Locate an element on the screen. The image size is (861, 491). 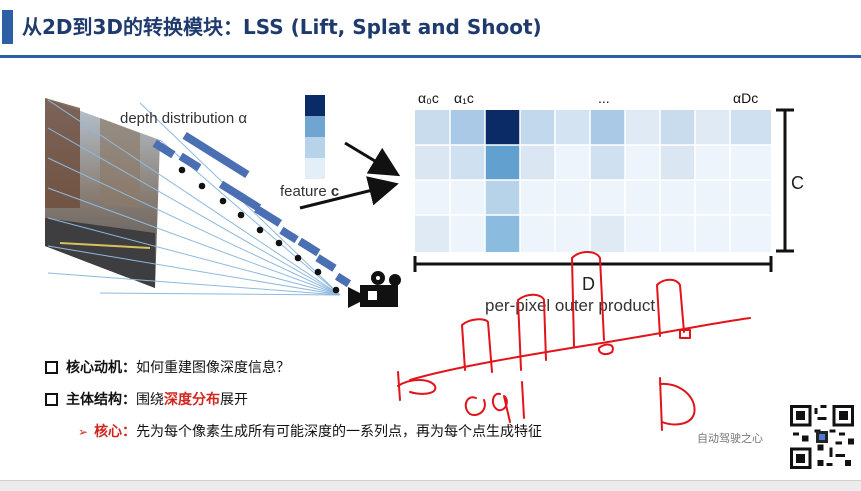
watermark-text: 自动驾驶之心 is located at coordinates (730, 438).